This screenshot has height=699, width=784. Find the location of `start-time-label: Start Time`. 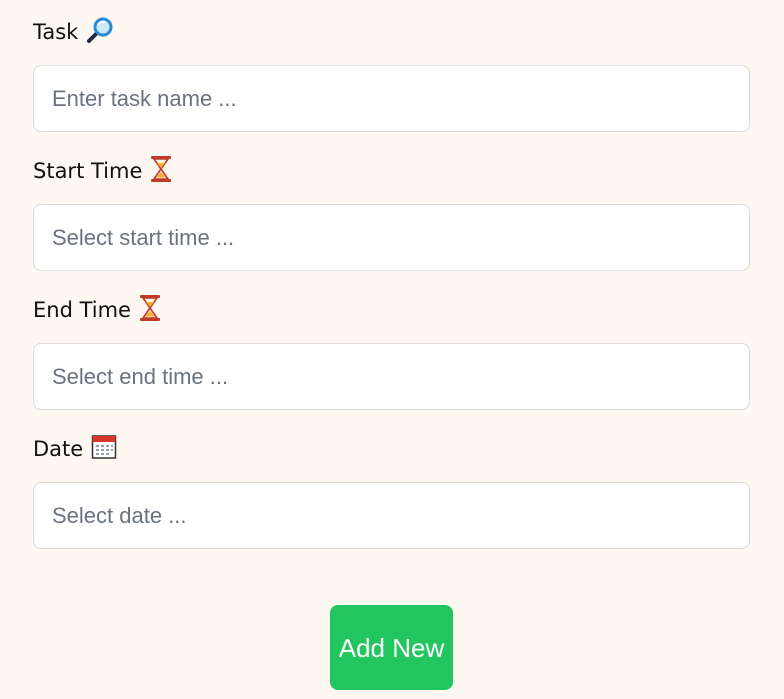

start-time-label: Start Time is located at coordinates (391, 171).